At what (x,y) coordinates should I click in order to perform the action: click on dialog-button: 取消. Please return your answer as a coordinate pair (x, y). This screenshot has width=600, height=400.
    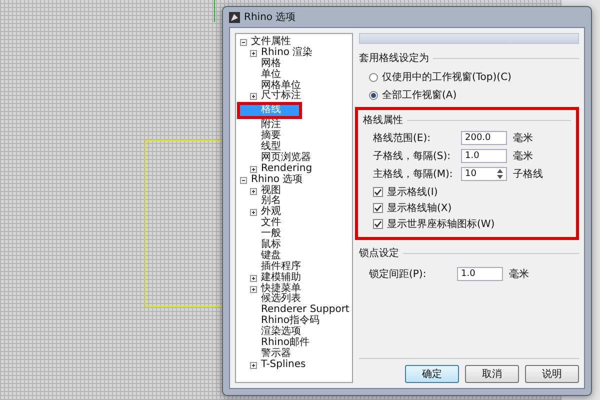
    Looking at the image, I should click on (492, 374).